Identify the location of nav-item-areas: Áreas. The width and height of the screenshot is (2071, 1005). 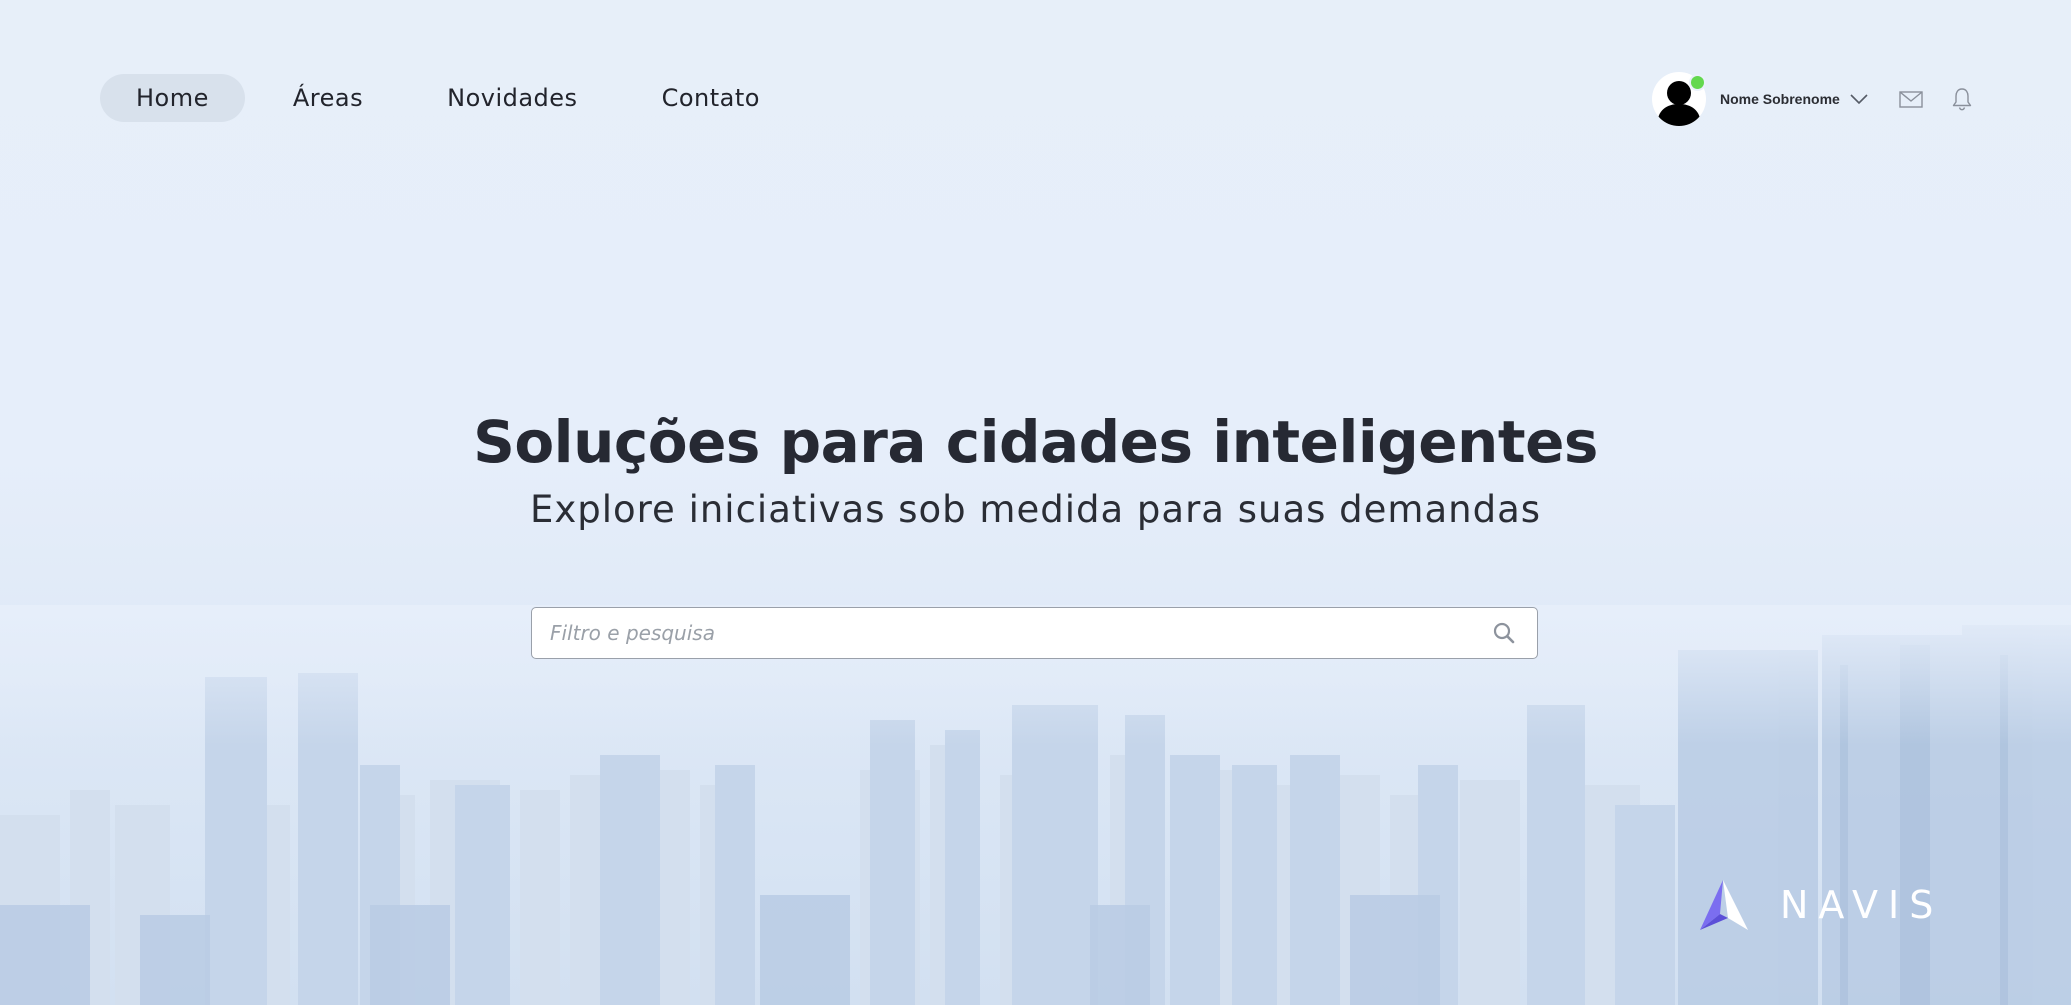
(328, 98).